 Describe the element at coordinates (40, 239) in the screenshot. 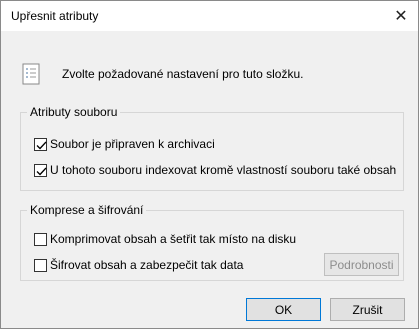

I see `compress-checkbox` at that location.